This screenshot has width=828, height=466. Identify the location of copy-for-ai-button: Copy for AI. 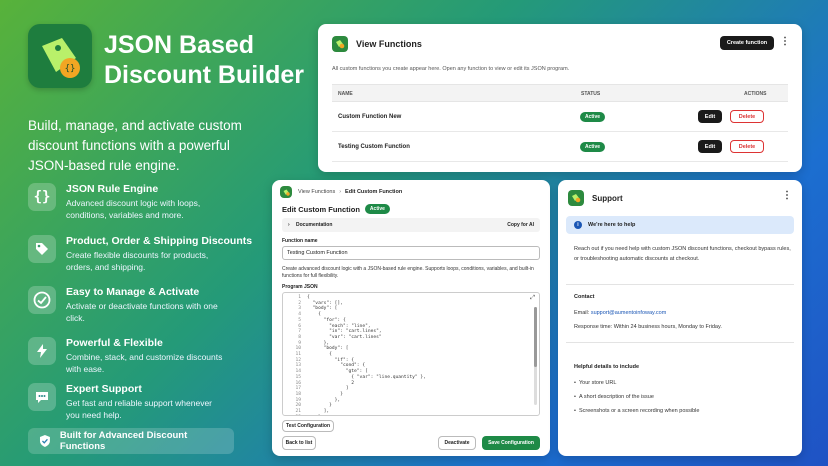
(520, 225).